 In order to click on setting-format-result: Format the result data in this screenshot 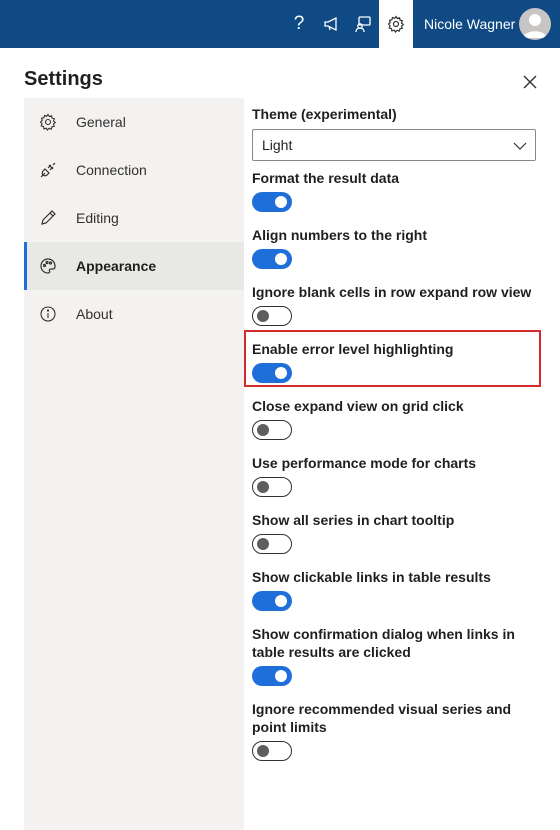, I will do `click(397, 190)`.